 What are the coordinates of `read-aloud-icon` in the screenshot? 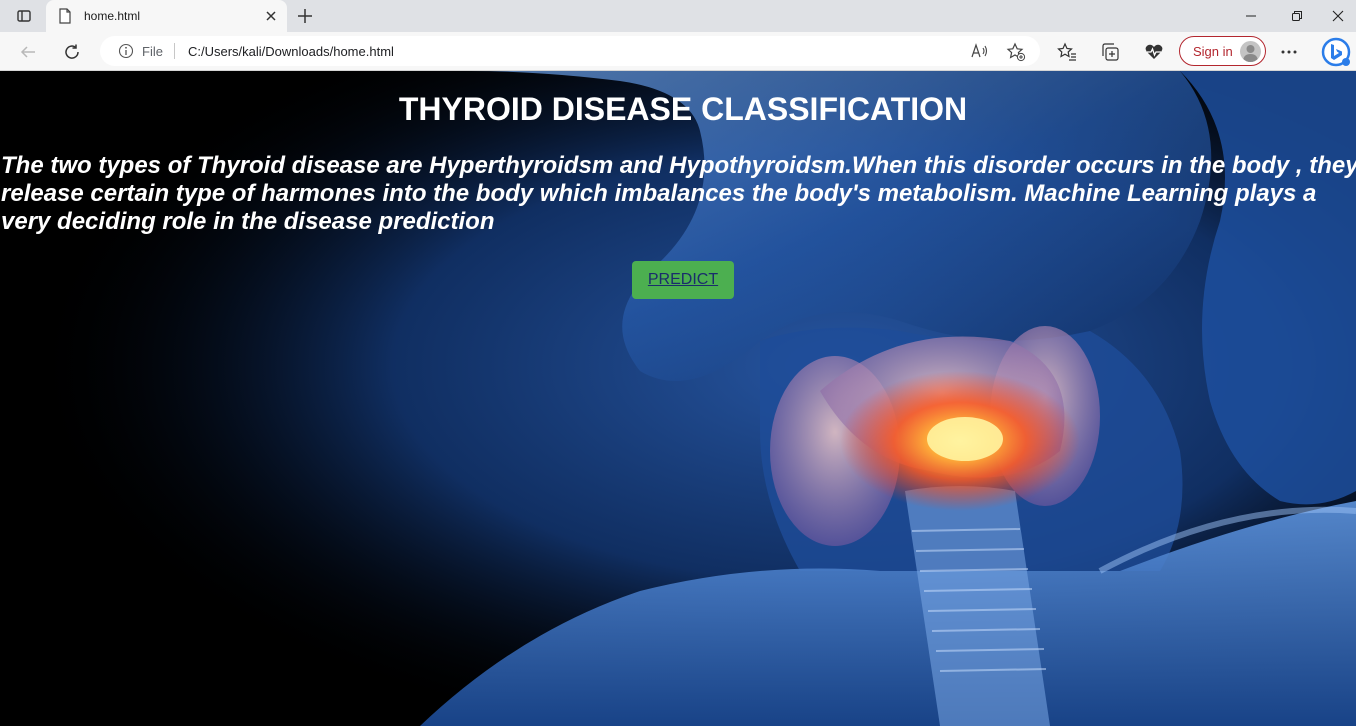 It's located at (980, 51).